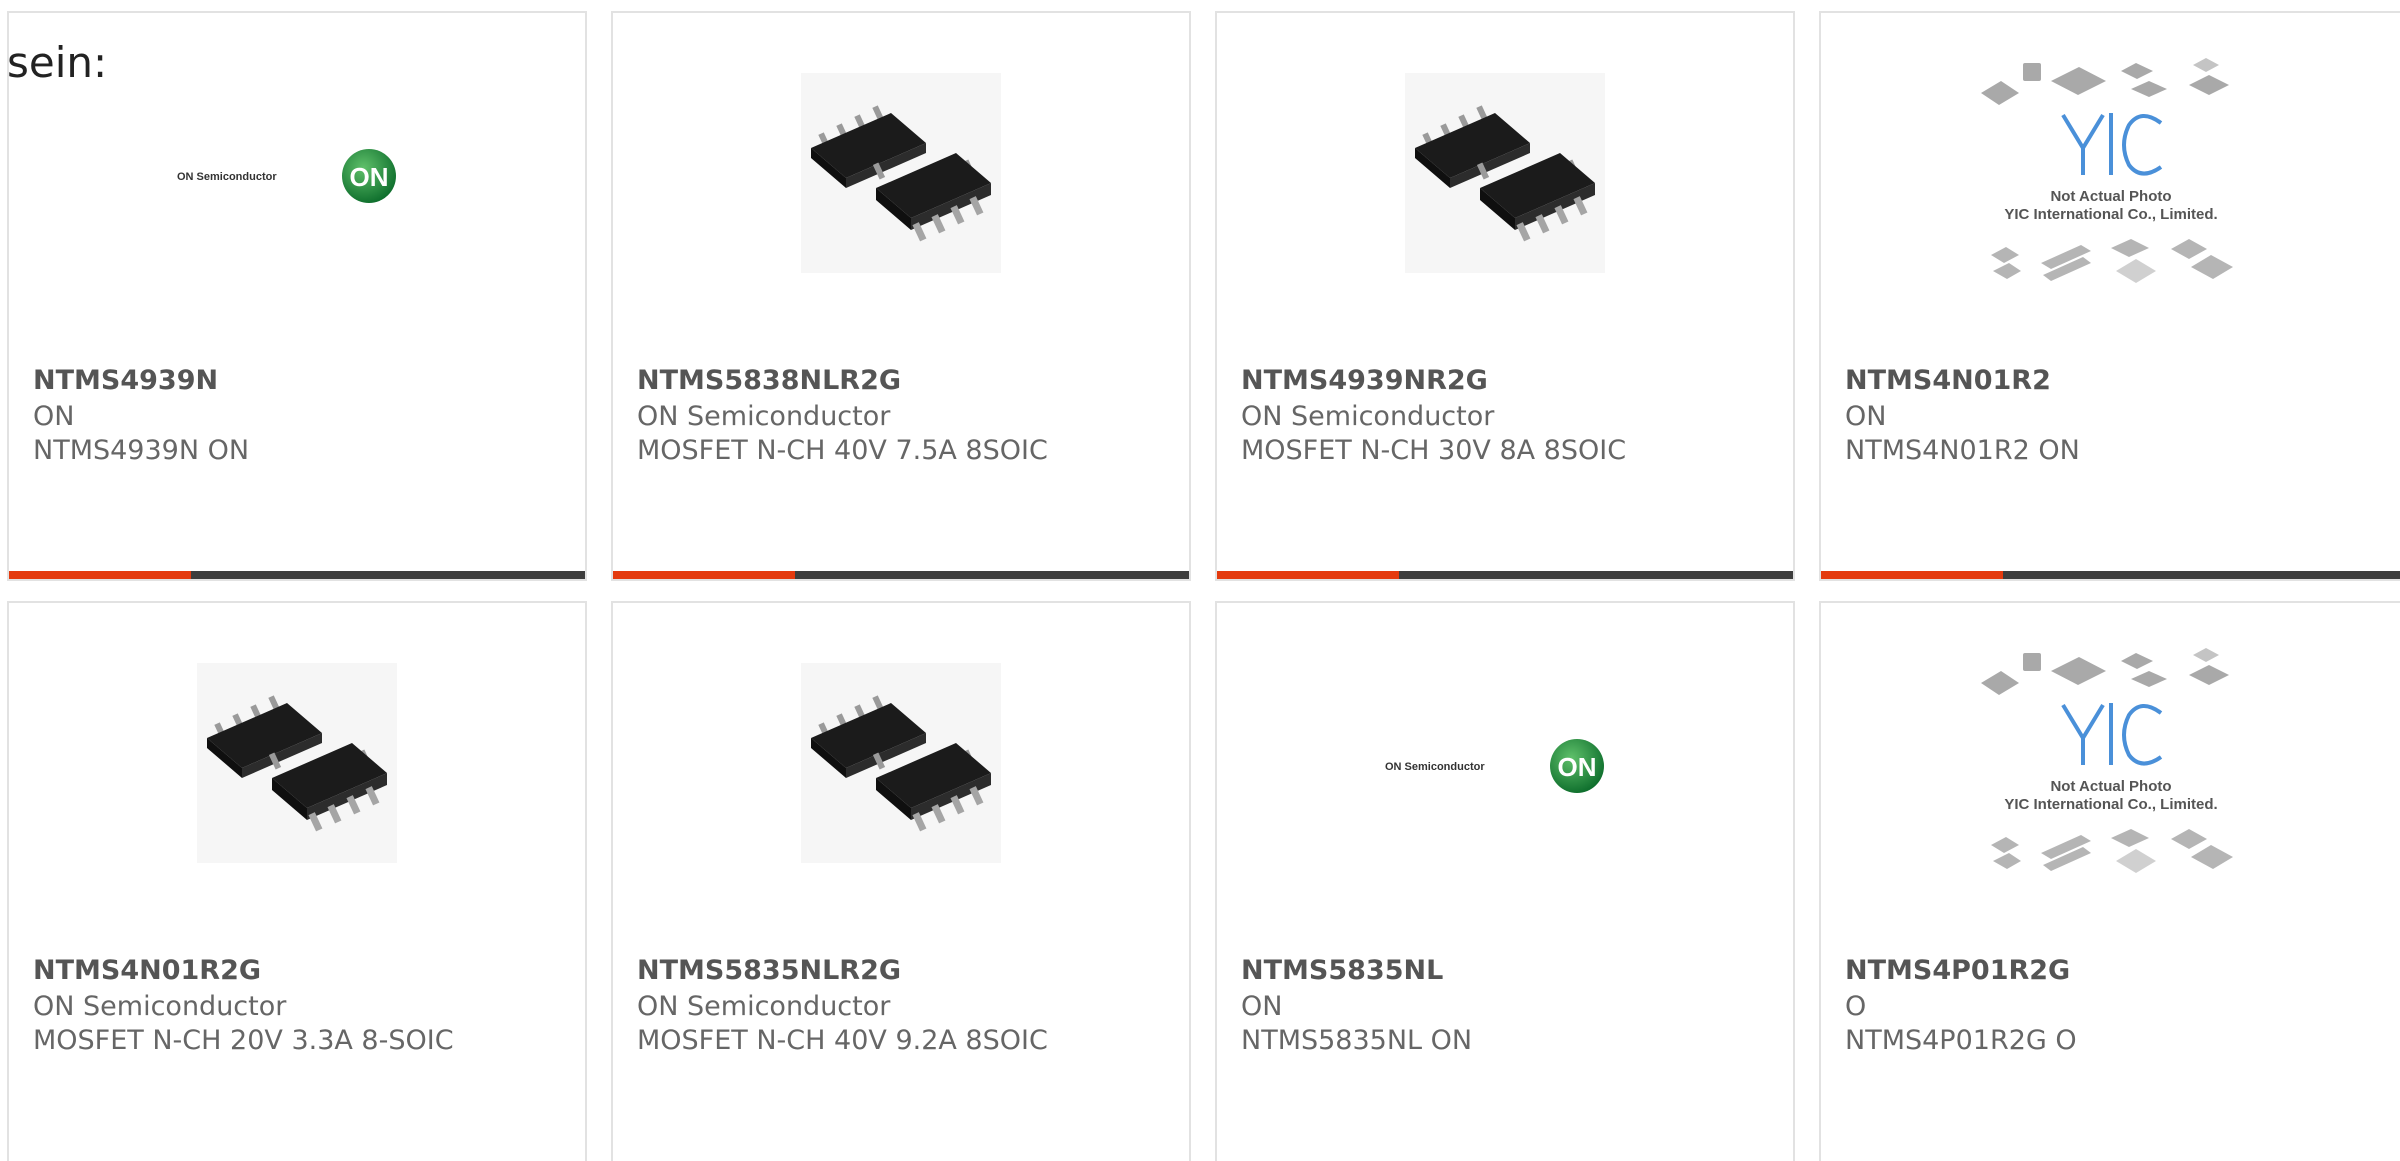 The image size is (2400, 1161). Describe the element at coordinates (1856, 1006) in the screenshot. I see `manufacturer: O` at that location.